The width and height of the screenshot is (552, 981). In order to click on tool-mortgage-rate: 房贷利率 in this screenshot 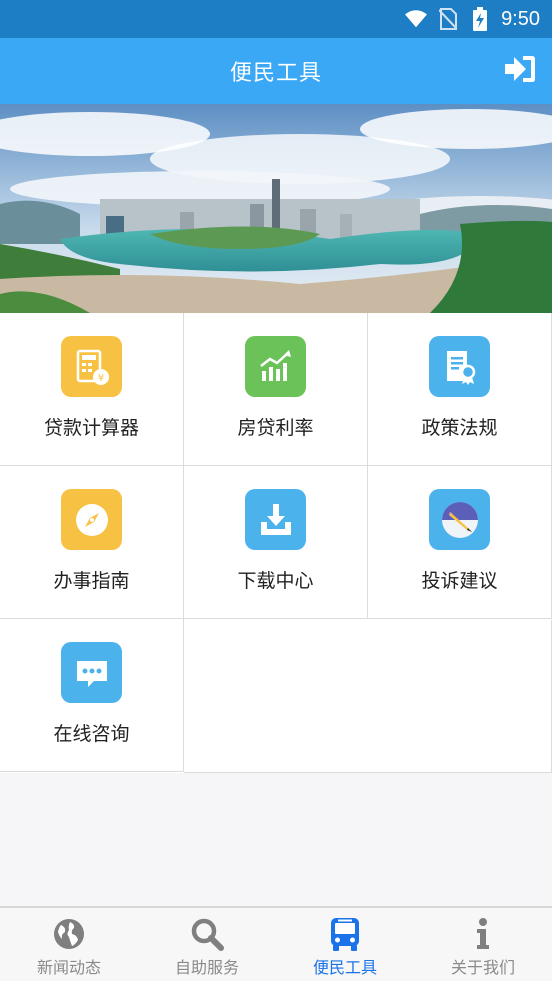, I will do `click(276, 389)`.